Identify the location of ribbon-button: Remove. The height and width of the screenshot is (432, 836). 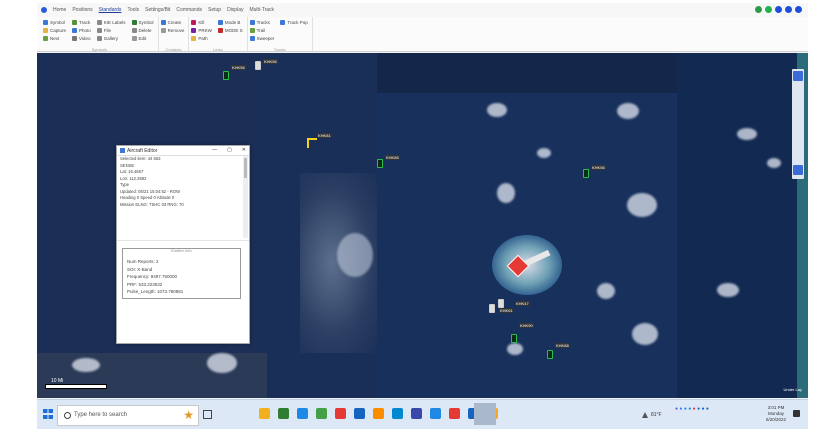
(172, 30).